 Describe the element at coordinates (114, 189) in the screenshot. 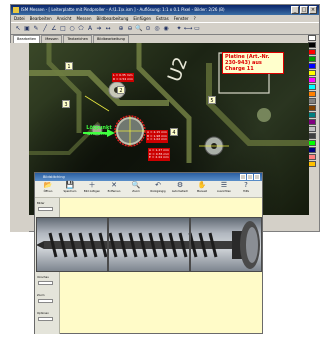

I see `toolbar-button: ✕ Entfernen` at that location.